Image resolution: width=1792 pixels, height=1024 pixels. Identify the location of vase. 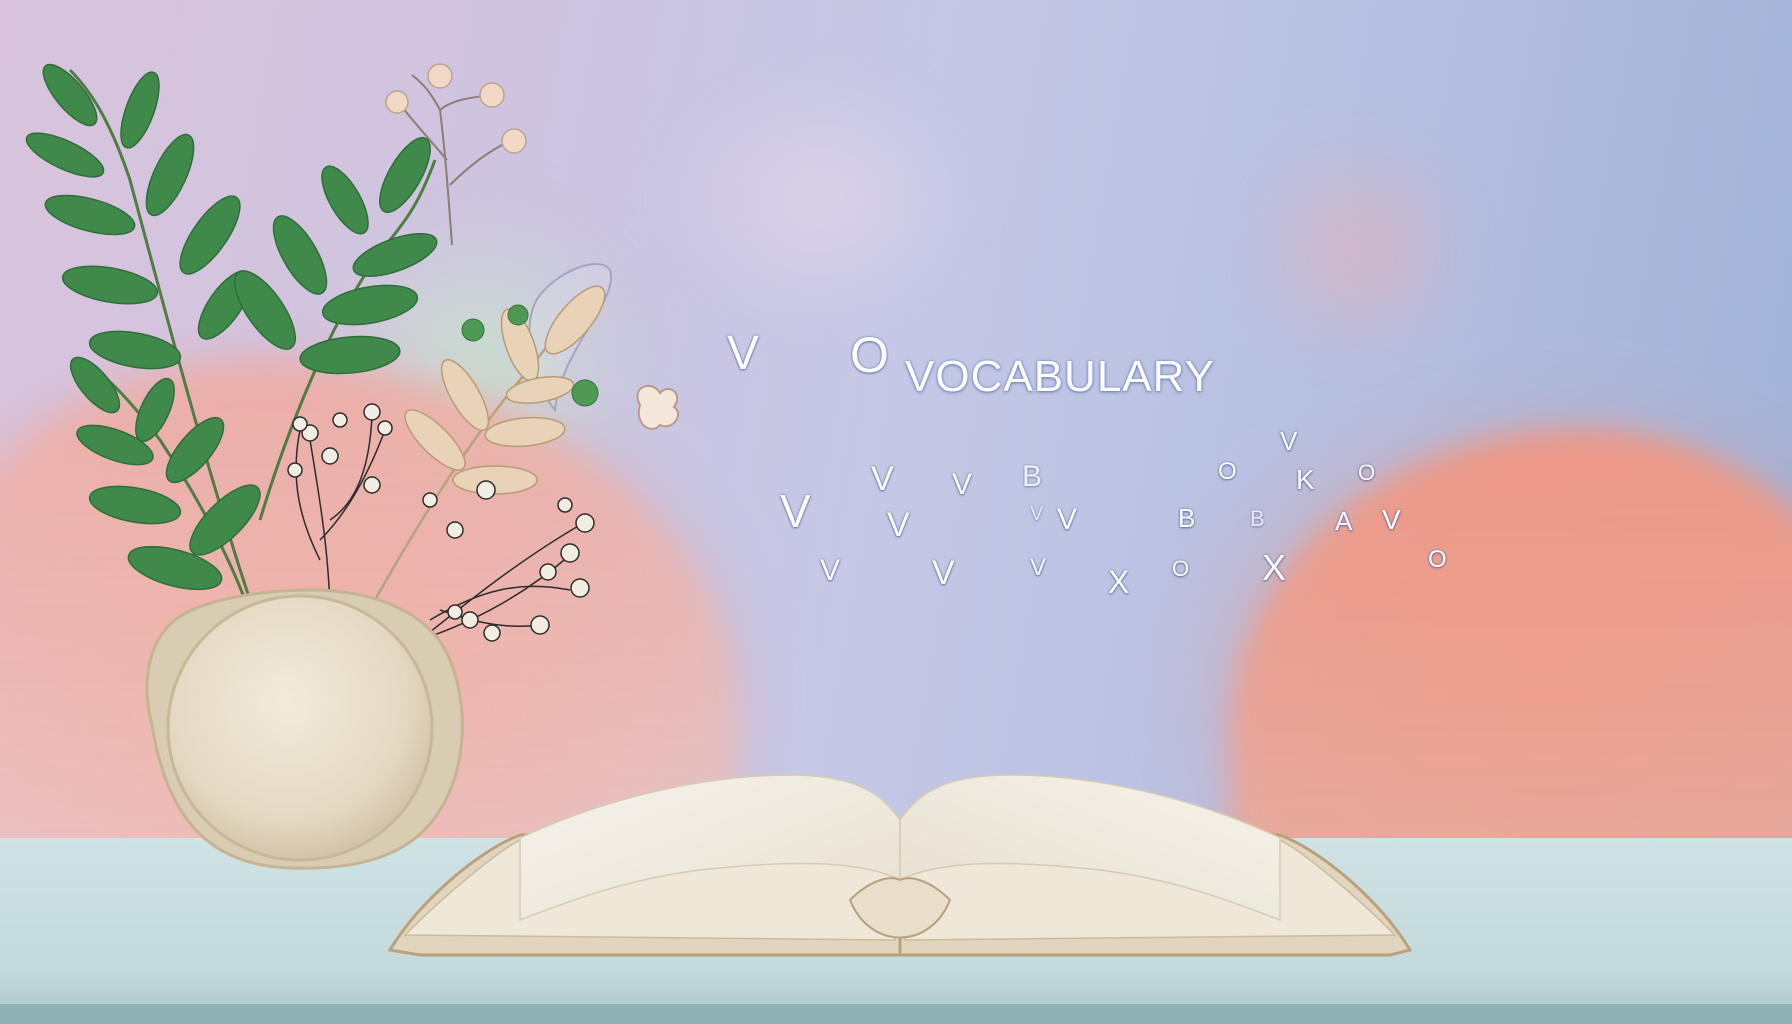
(304, 729).